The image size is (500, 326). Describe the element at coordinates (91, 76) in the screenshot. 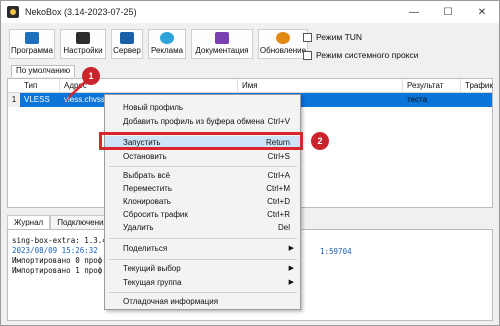

I see `step-badge-1: 1` at that location.